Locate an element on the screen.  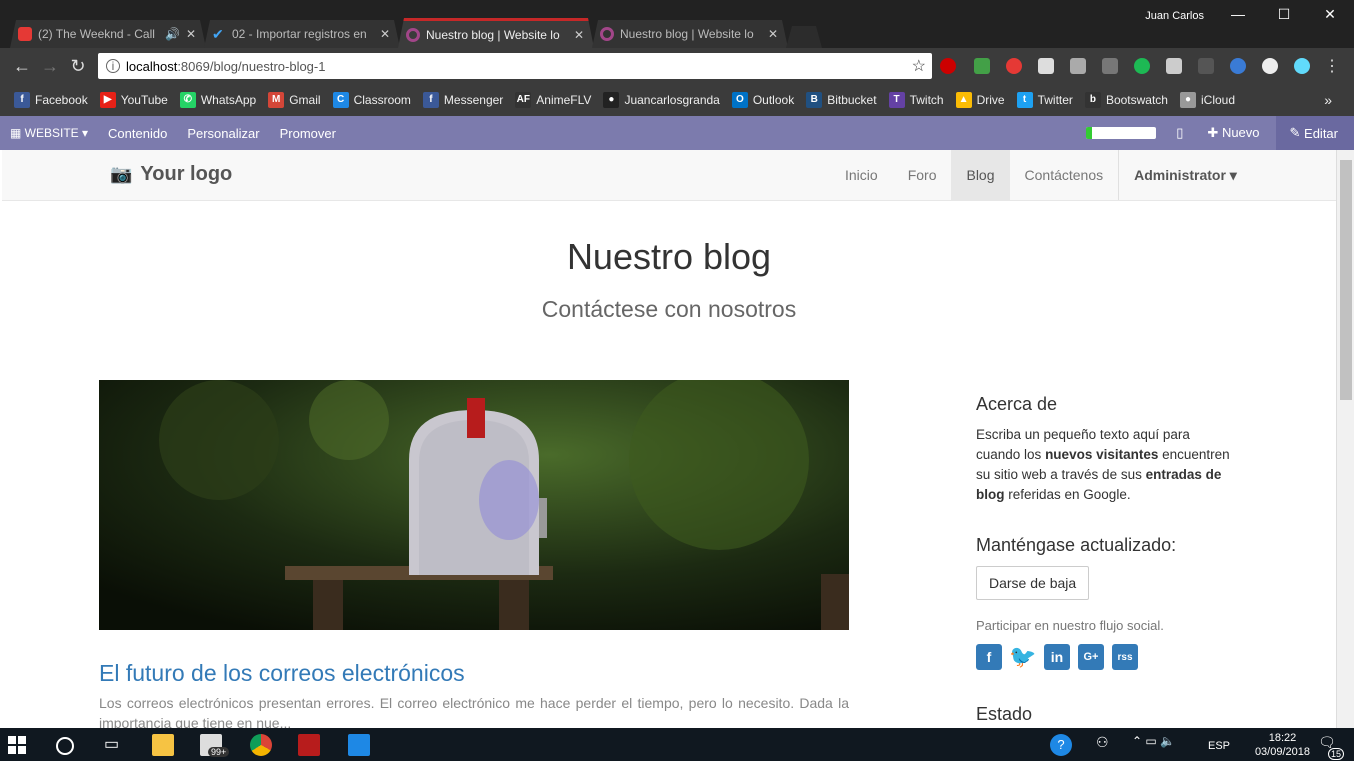
maximize-icon: ☐ is located at coordinates (1284, 14).